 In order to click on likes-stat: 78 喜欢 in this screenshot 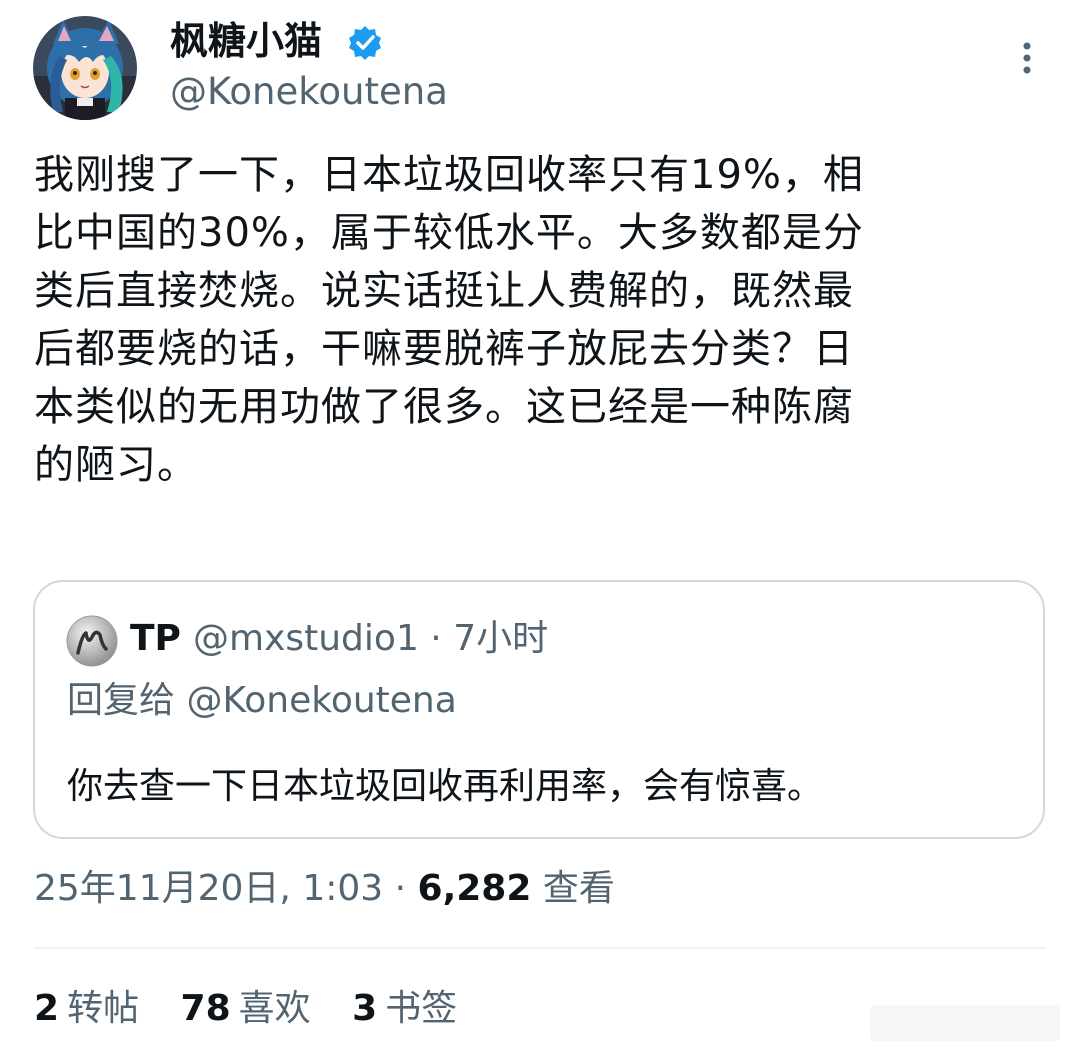, I will do `click(246, 1009)`.